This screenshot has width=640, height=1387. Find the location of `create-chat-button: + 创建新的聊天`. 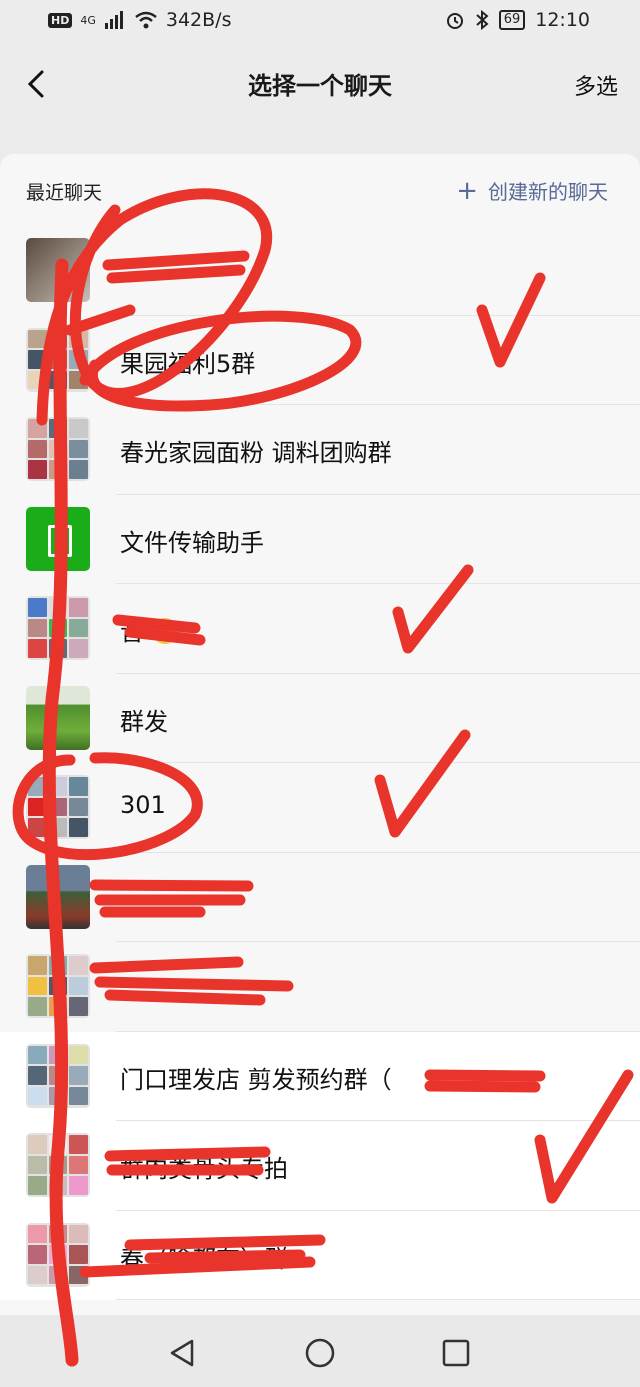

create-chat-button: + 创建新的聊天 is located at coordinates (532, 190).